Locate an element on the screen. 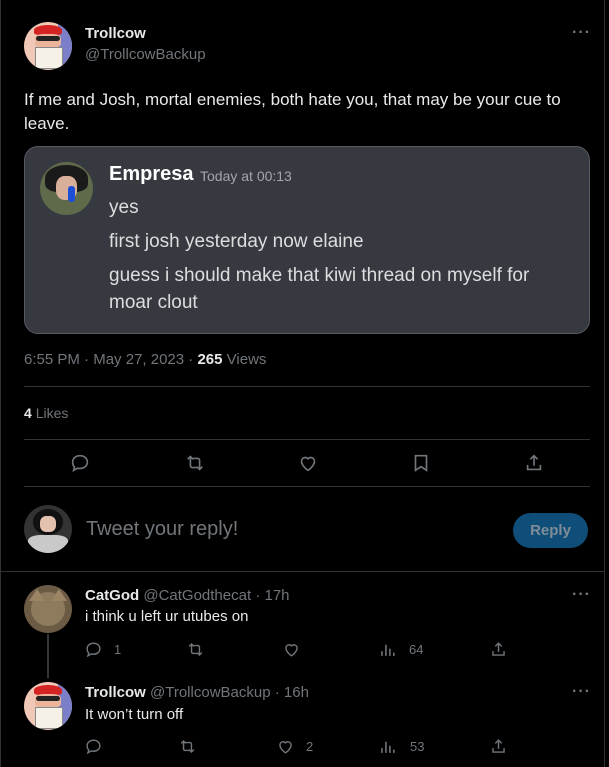 The image size is (609, 767). embed-message: first josh yesterday now elaine is located at coordinates (236, 241).